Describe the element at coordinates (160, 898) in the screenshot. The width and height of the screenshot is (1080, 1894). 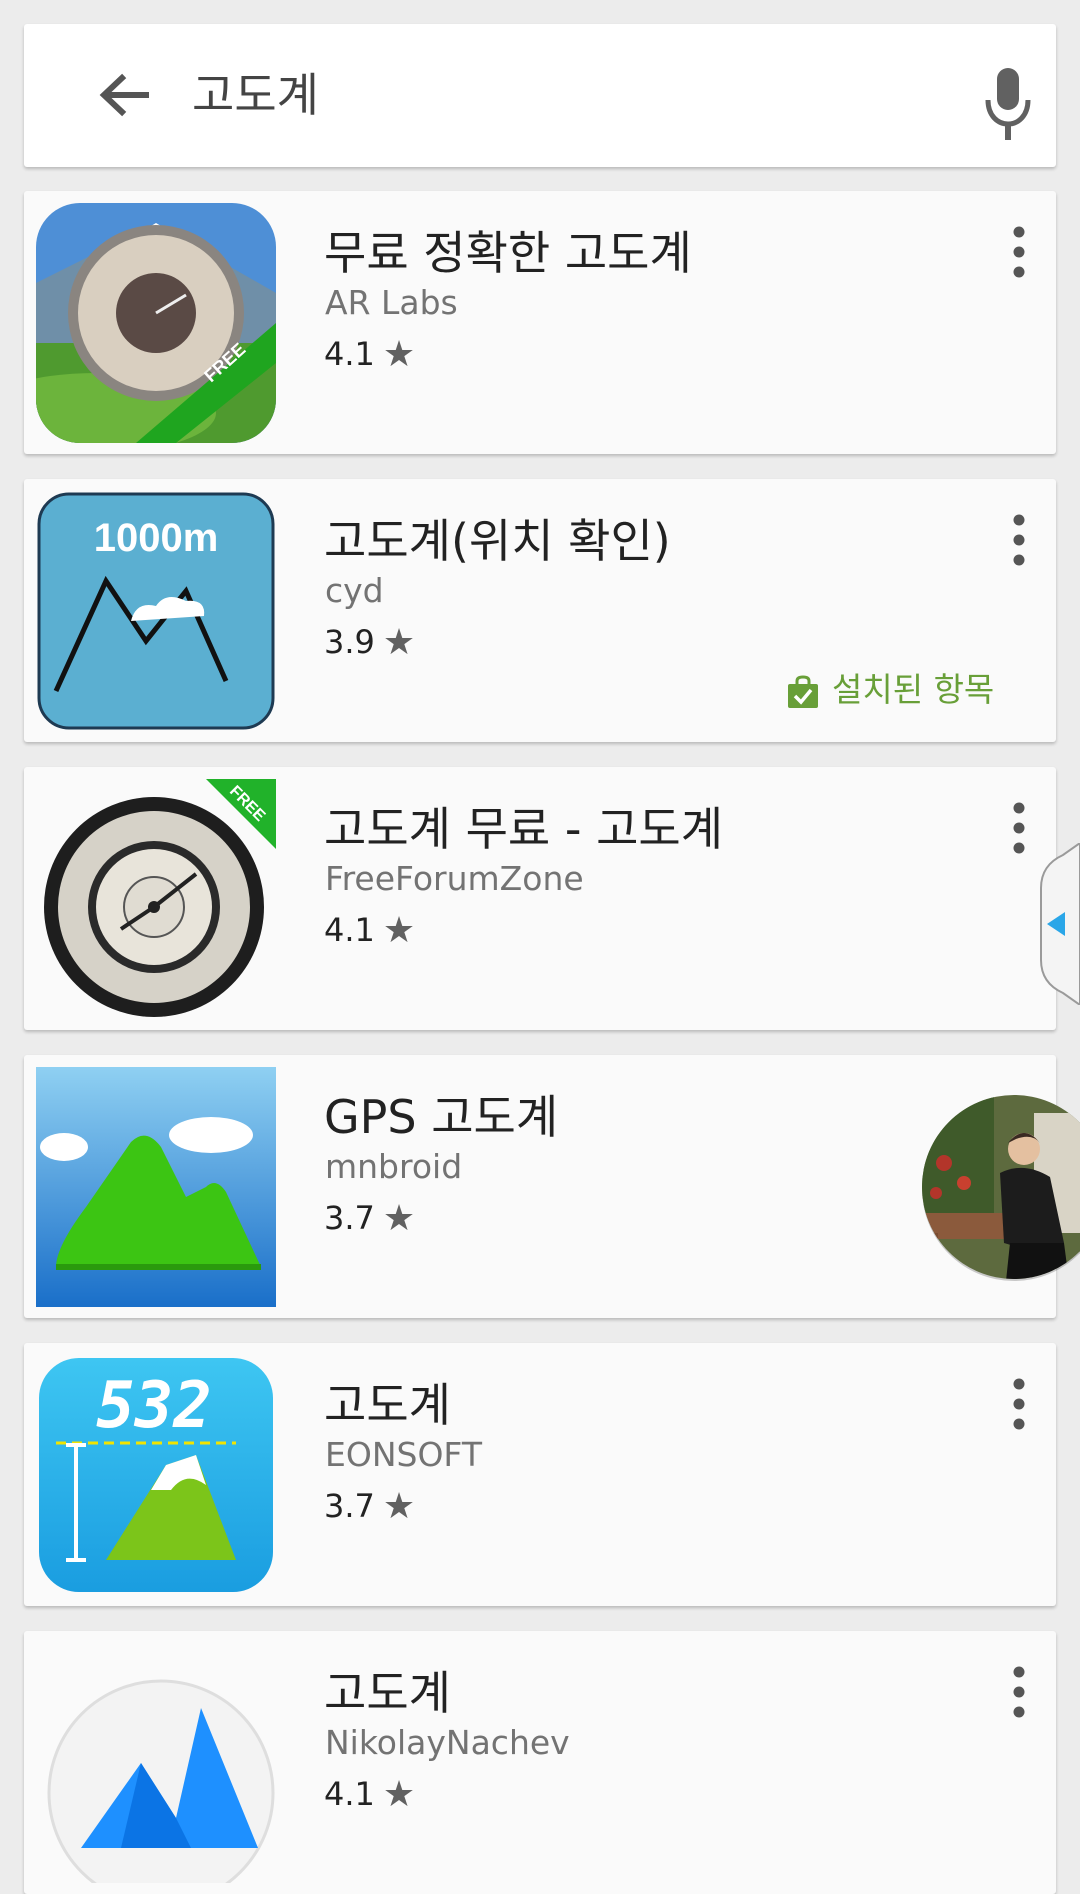
I see `altimeter-dial-free-icon: FREE` at that location.